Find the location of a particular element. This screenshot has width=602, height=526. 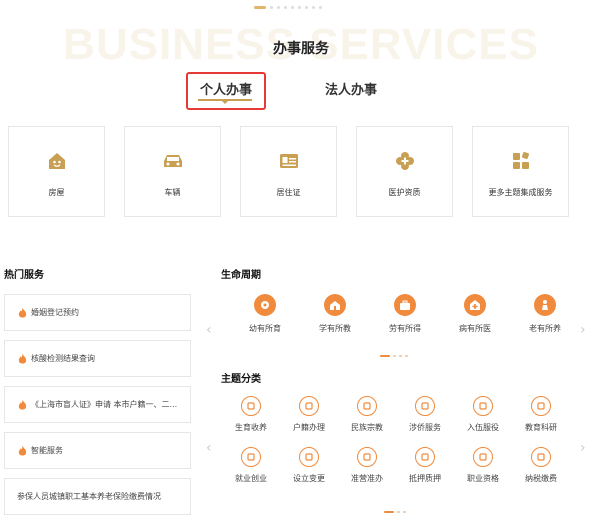

life-cycle-label: 老有所养 is located at coordinates (545, 328).